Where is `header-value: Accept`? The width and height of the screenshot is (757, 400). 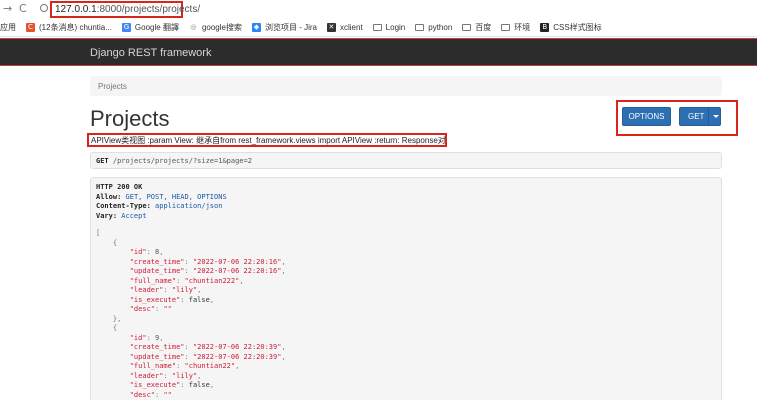
header-value: Accept is located at coordinates (132, 215).